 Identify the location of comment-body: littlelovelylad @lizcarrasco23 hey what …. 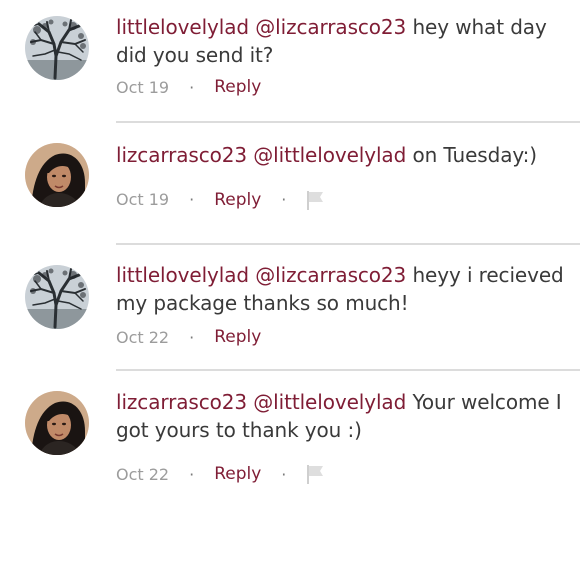
(344, 56).